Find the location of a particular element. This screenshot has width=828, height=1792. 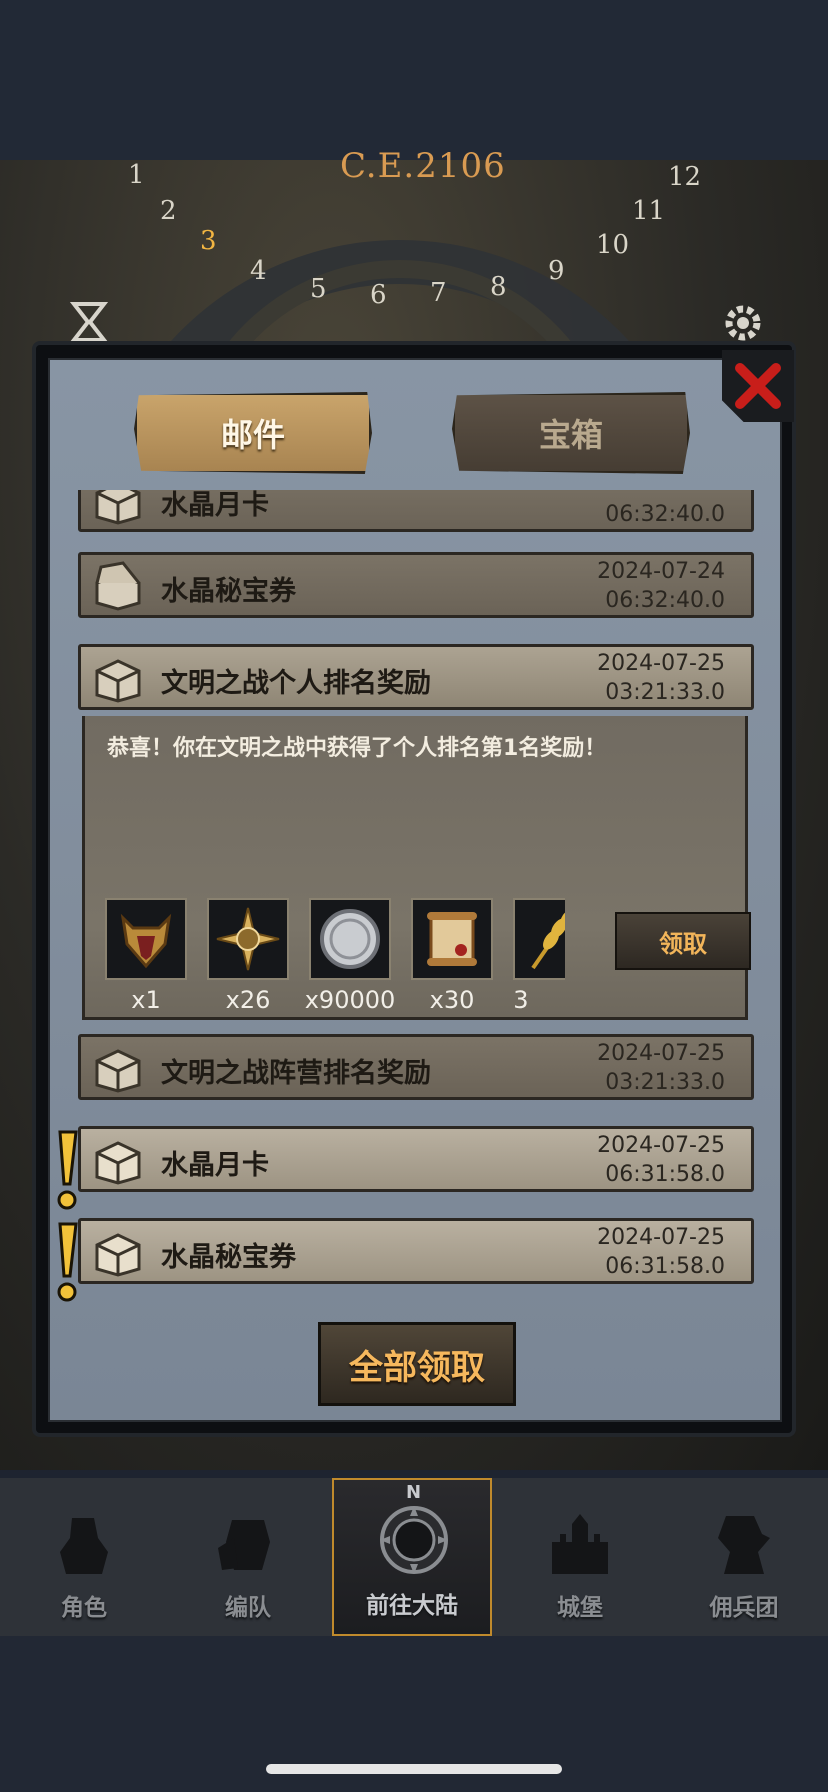

gear-icon is located at coordinates (743, 323).